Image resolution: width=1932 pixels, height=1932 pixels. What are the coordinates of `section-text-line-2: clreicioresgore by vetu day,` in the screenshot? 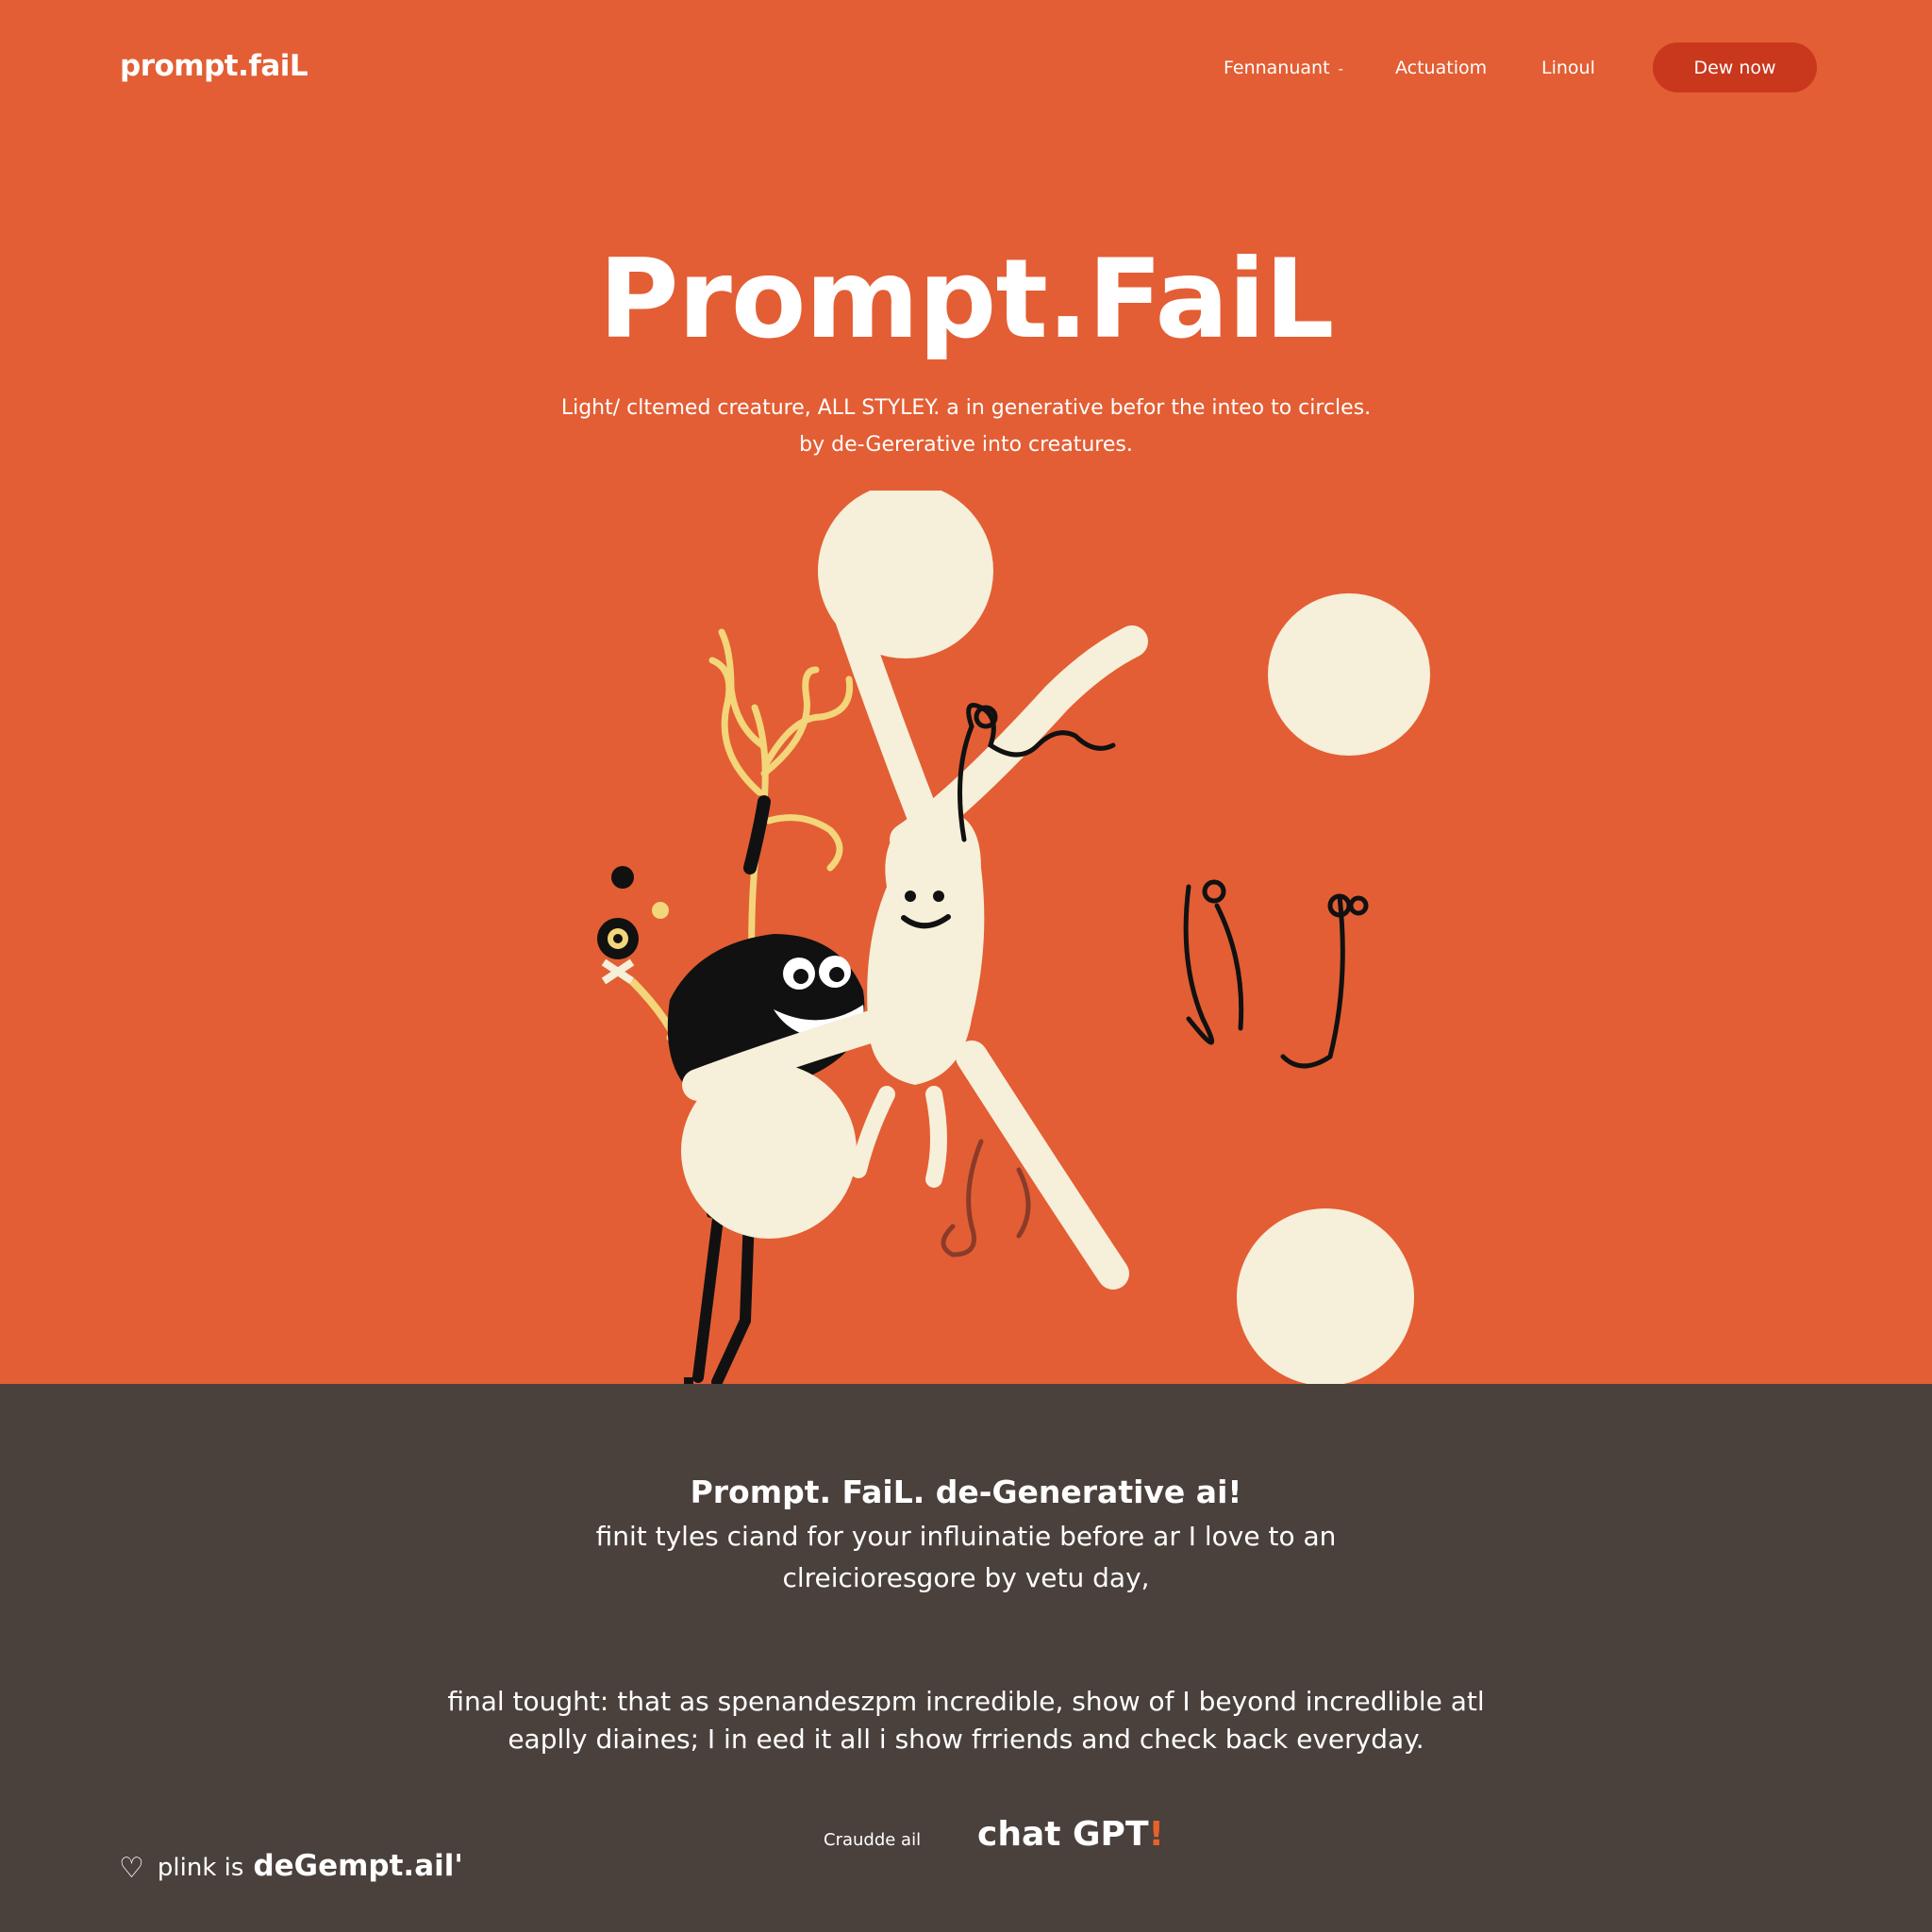 It's located at (966, 1577).